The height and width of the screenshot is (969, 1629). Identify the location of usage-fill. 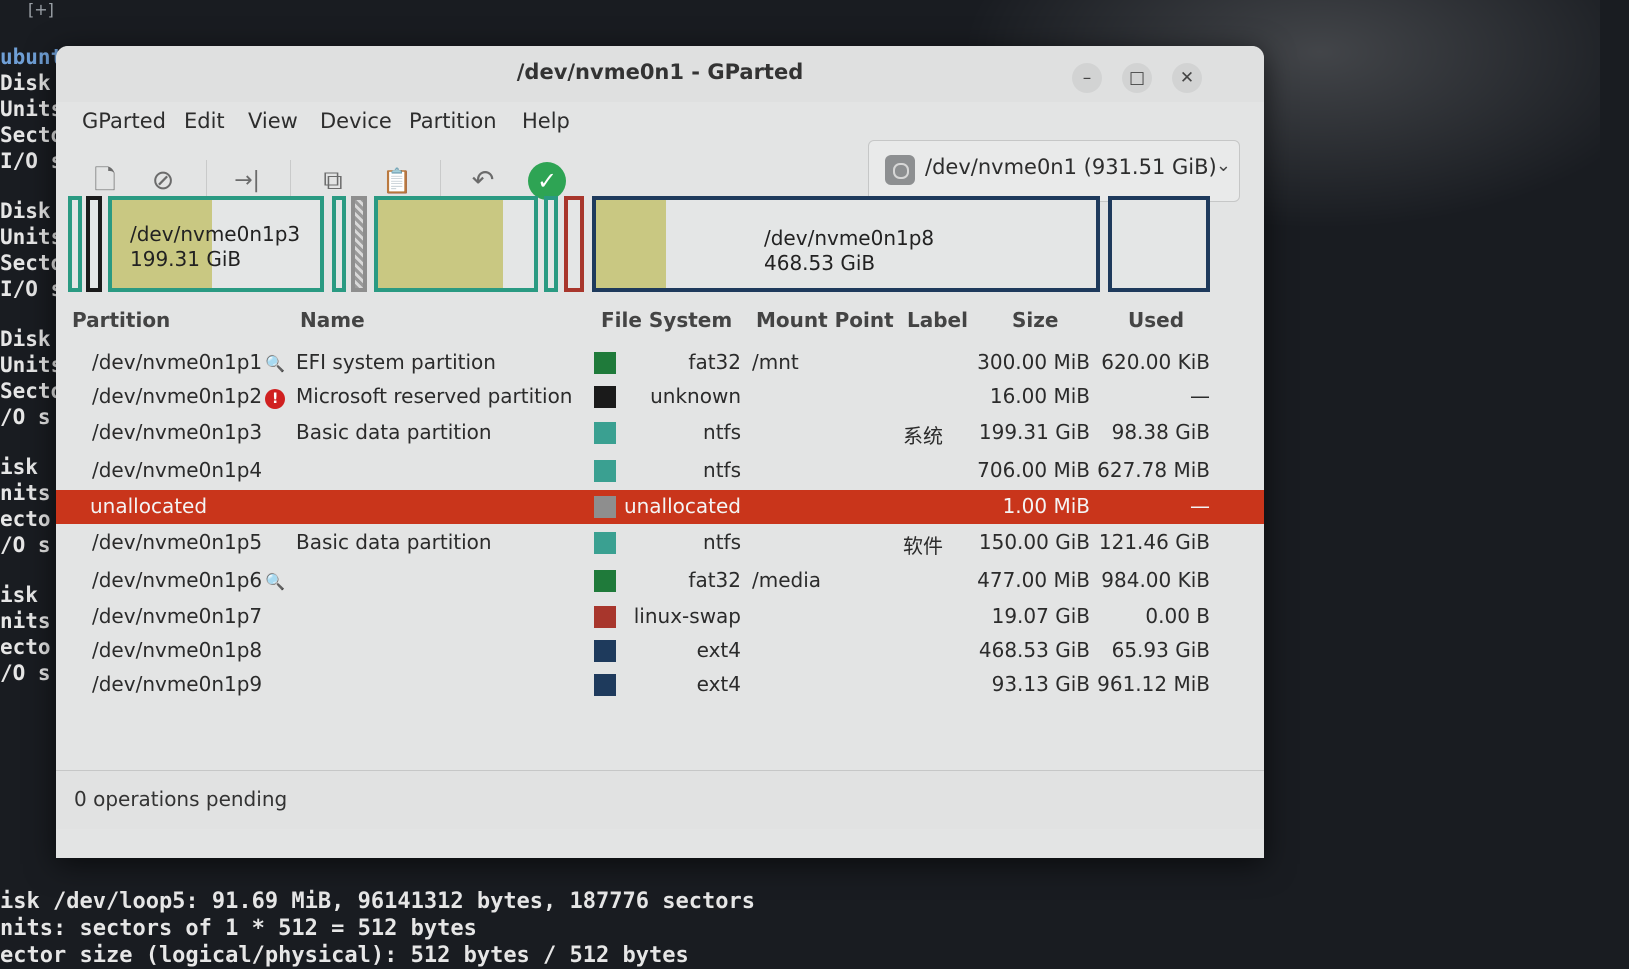
(440, 244).